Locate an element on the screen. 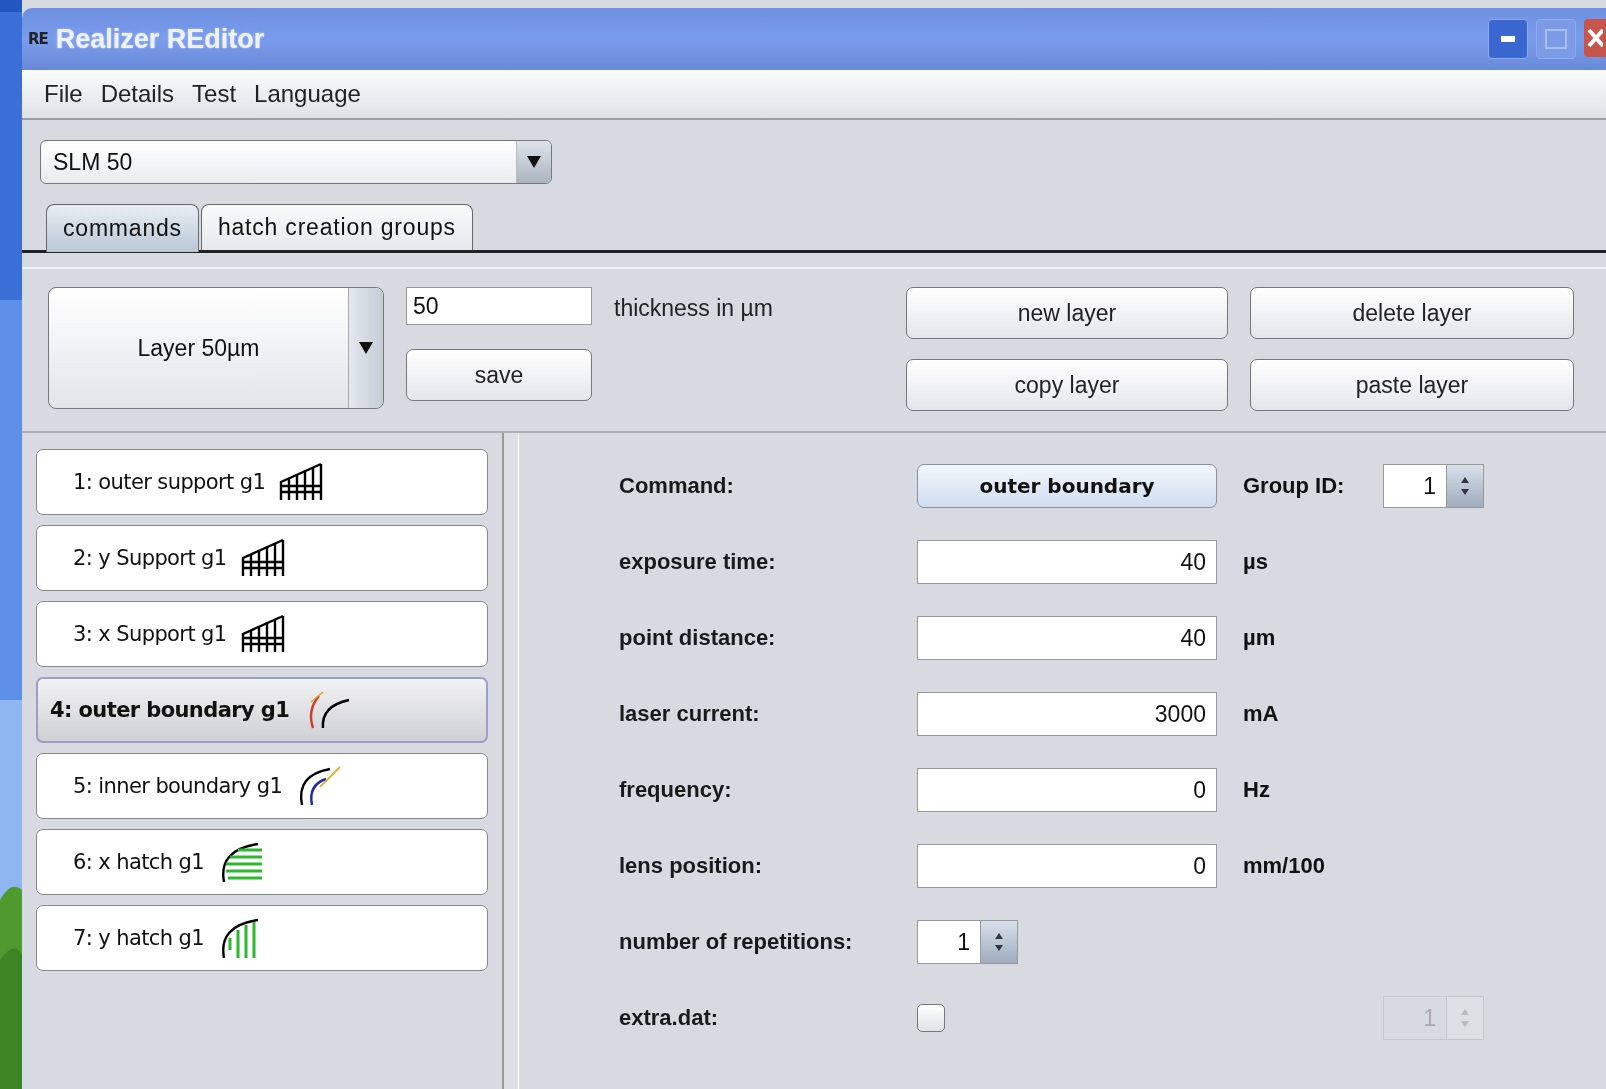  field-label: extra.dat: is located at coordinates (669, 1018).